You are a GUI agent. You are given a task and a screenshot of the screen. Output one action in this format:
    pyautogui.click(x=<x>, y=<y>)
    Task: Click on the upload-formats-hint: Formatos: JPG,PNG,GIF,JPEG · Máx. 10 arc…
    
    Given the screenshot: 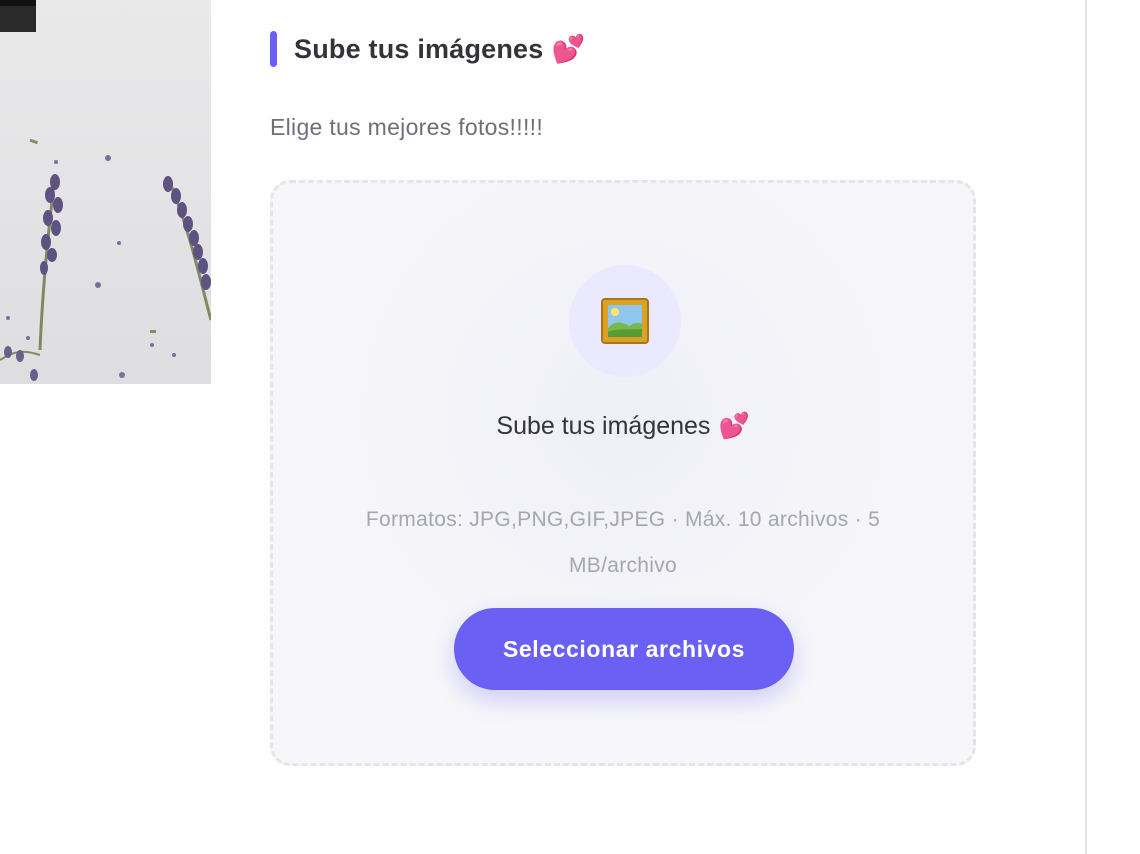 What is the action you would take?
    pyautogui.click(x=623, y=542)
    